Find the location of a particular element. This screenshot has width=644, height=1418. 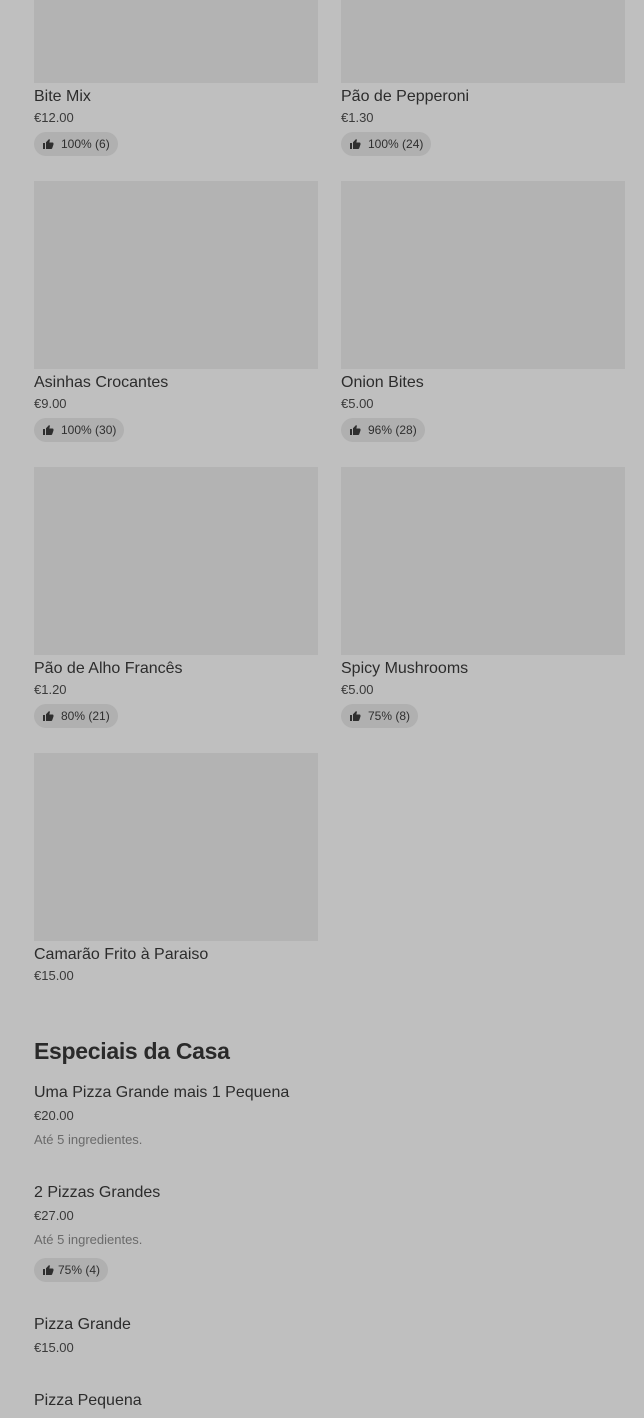

rating-badge: 80% (21) is located at coordinates (76, 716).